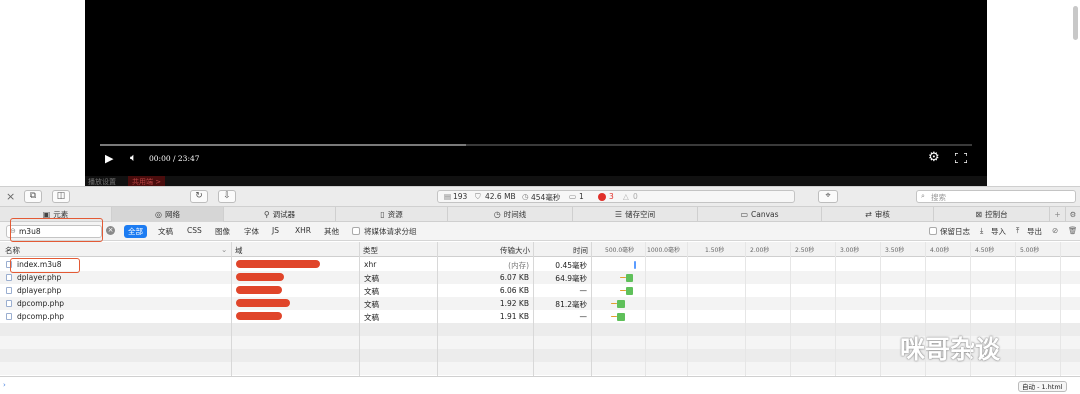  Describe the element at coordinates (224, 249) in the screenshot. I see `sort-chevron-icon: ⌄` at that location.